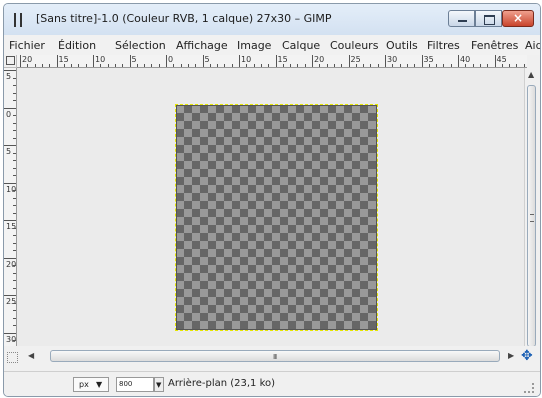  What do you see at coordinates (202, 45) in the screenshot?
I see `menu-affichage: Affichage` at bounding box center [202, 45].